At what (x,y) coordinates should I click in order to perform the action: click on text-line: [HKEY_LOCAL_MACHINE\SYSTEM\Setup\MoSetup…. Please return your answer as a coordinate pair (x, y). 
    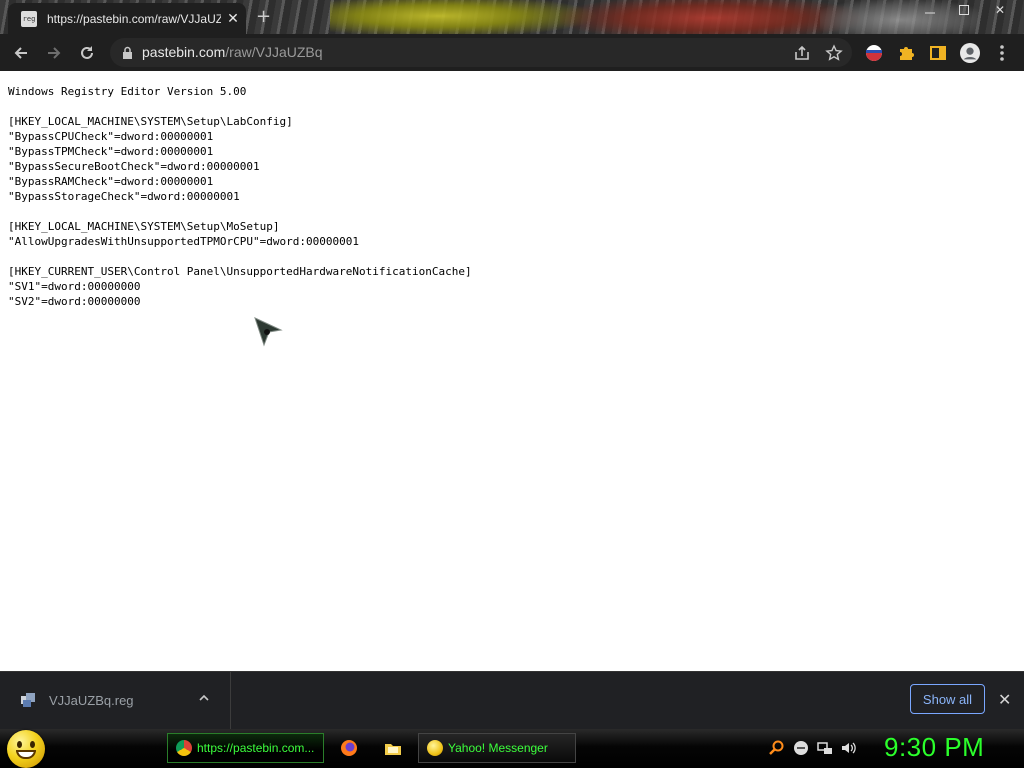
    Looking at the image, I should click on (144, 226).